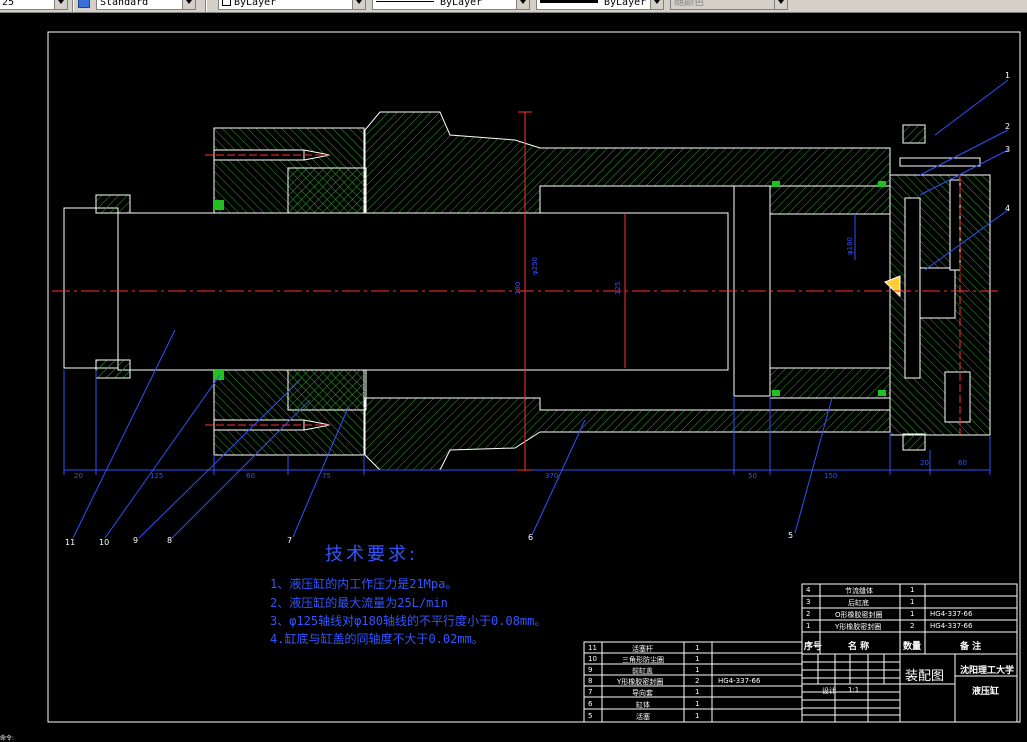 The width and height of the screenshot is (1027, 742). I want to click on bom-upper-qty: 2, so click(912, 626).